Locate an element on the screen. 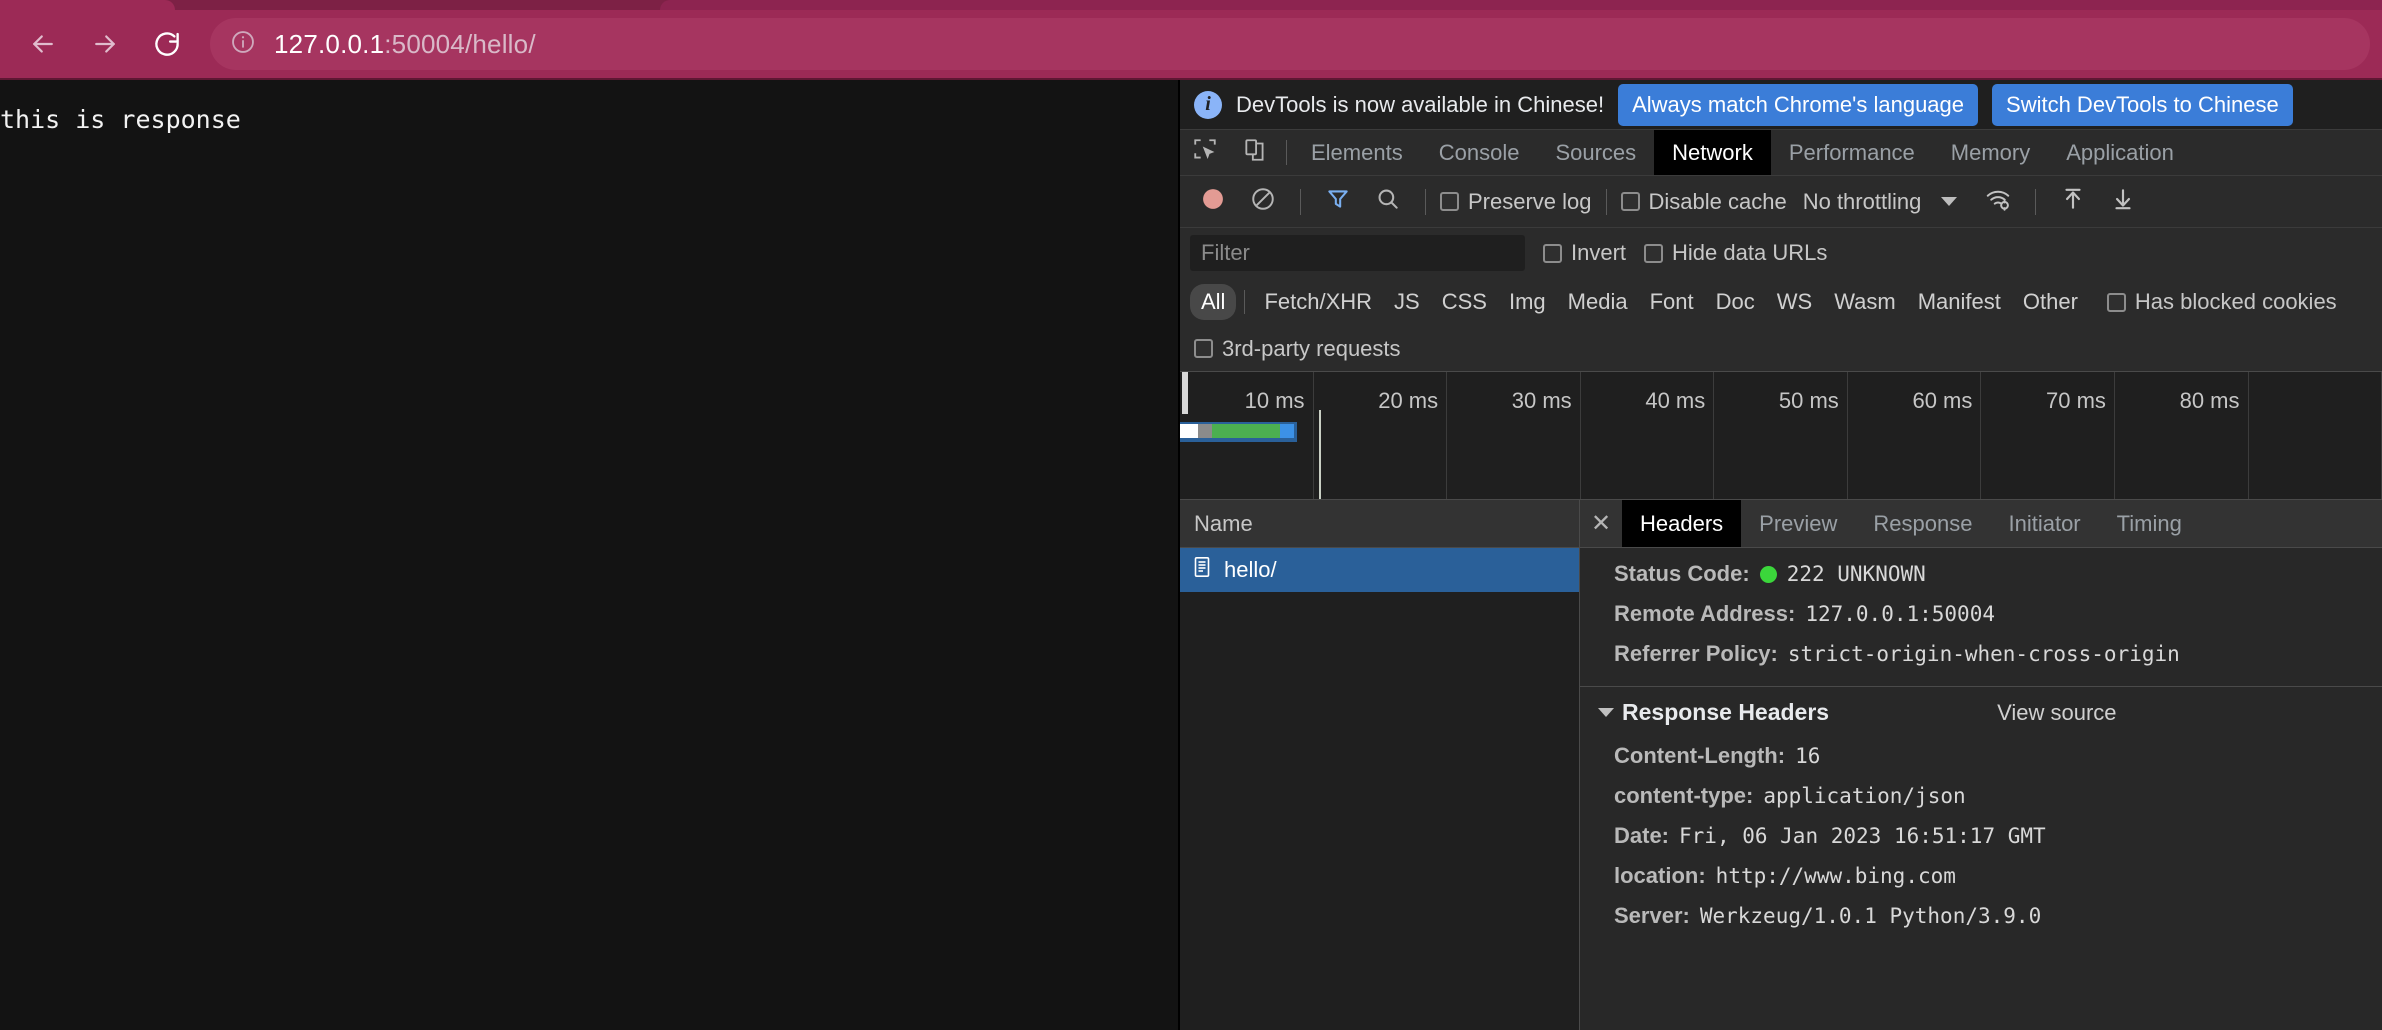 The width and height of the screenshot is (2382, 1030). tab-application: Application is located at coordinates (2120, 152).